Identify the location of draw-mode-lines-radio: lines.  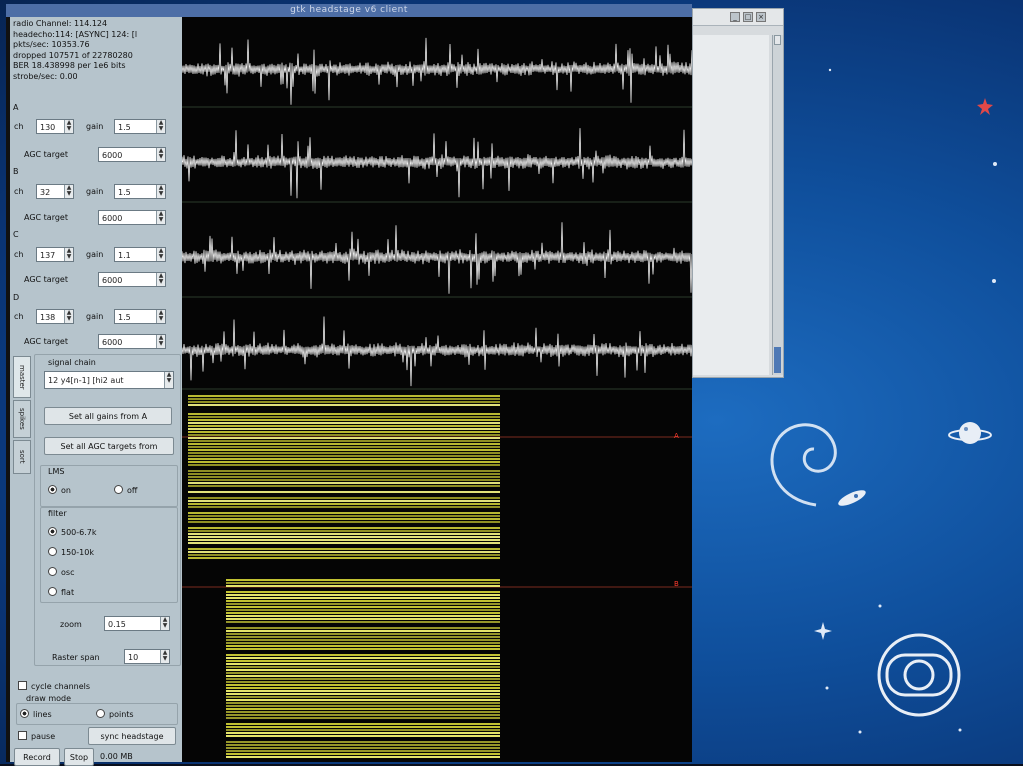
(36, 714).